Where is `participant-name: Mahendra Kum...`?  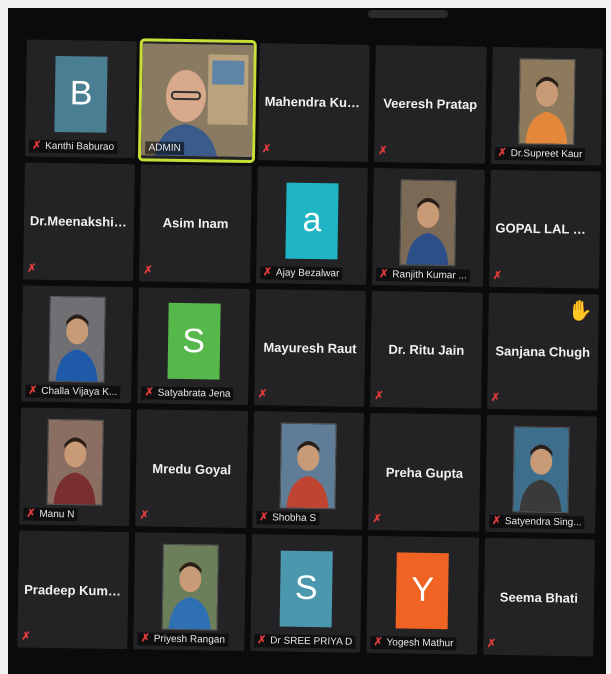
participant-name: Mahendra Kum... is located at coordinates (317, 102).